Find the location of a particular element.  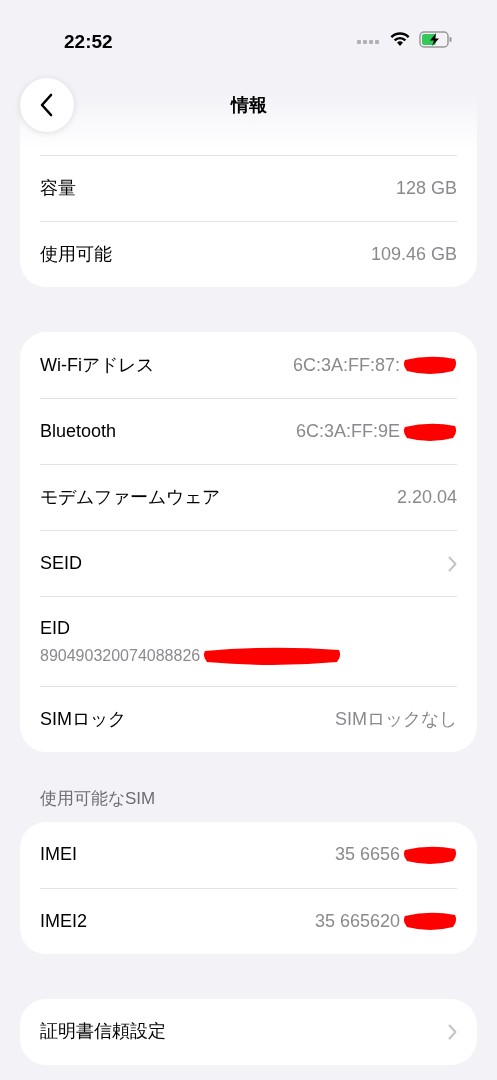

row-value: 2.20.04 is located at coordinates (426, 497).